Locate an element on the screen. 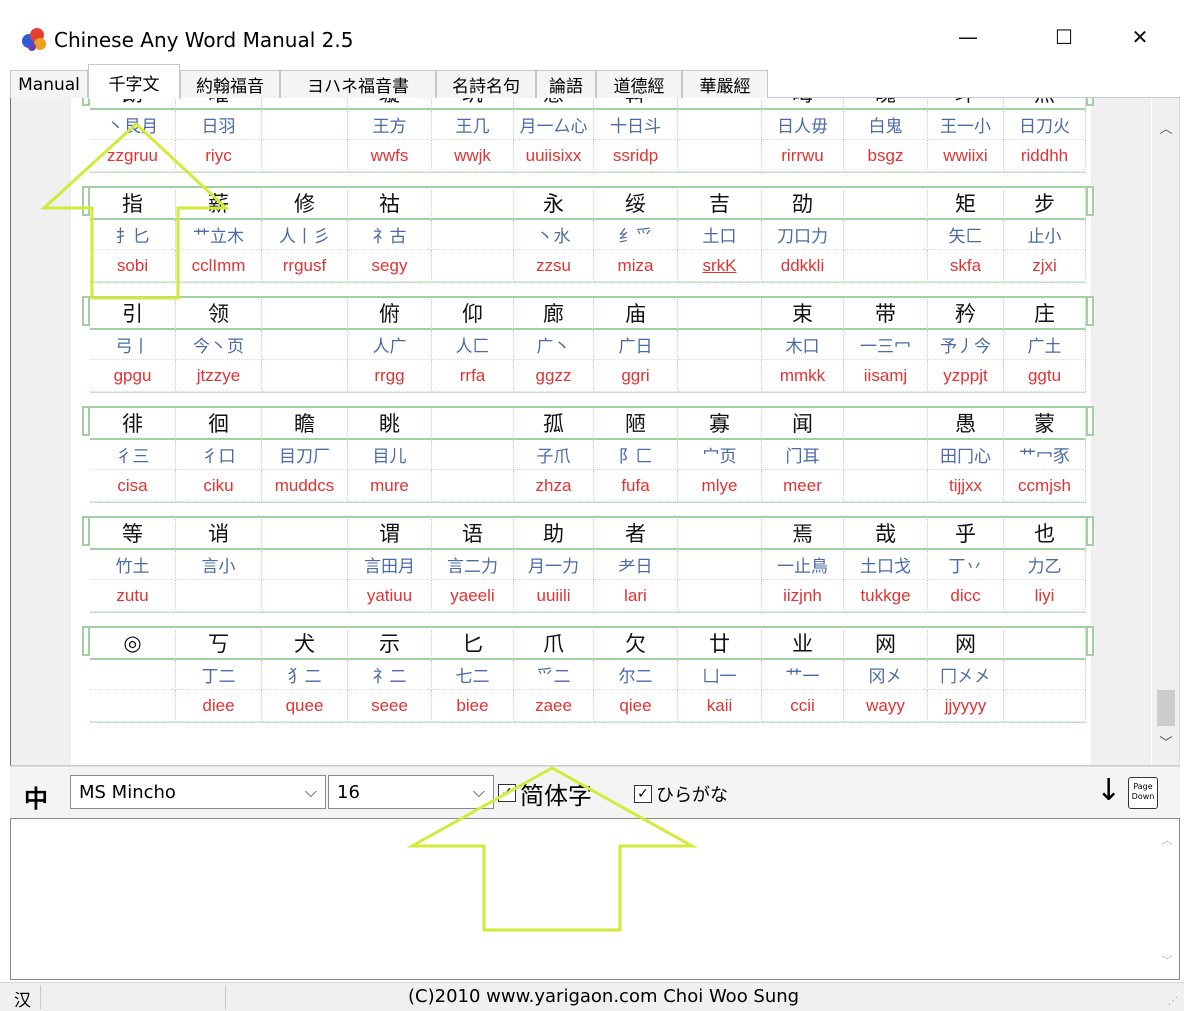 The image size is (1184, 1011). input-code-cell: yatiuu is located at coordinates (390, 596).